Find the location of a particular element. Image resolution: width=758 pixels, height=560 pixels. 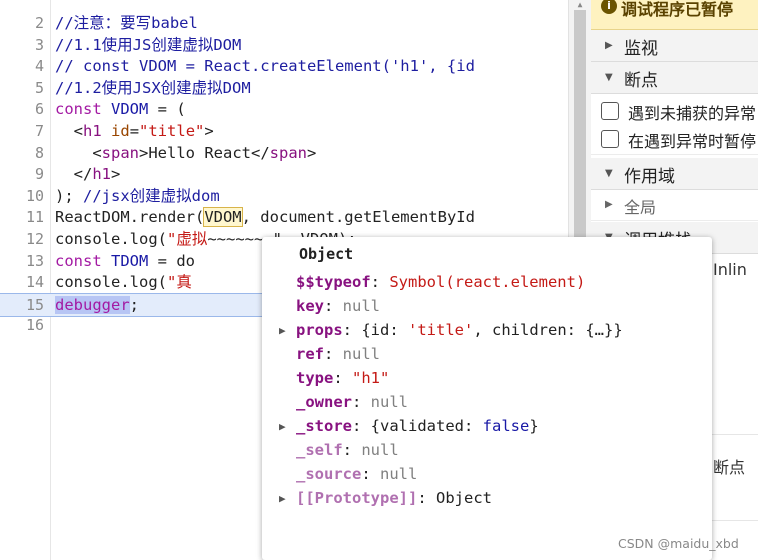

pause-on-caught-option: 在遇到异常时暂停 is located at coordinates (674, 139).